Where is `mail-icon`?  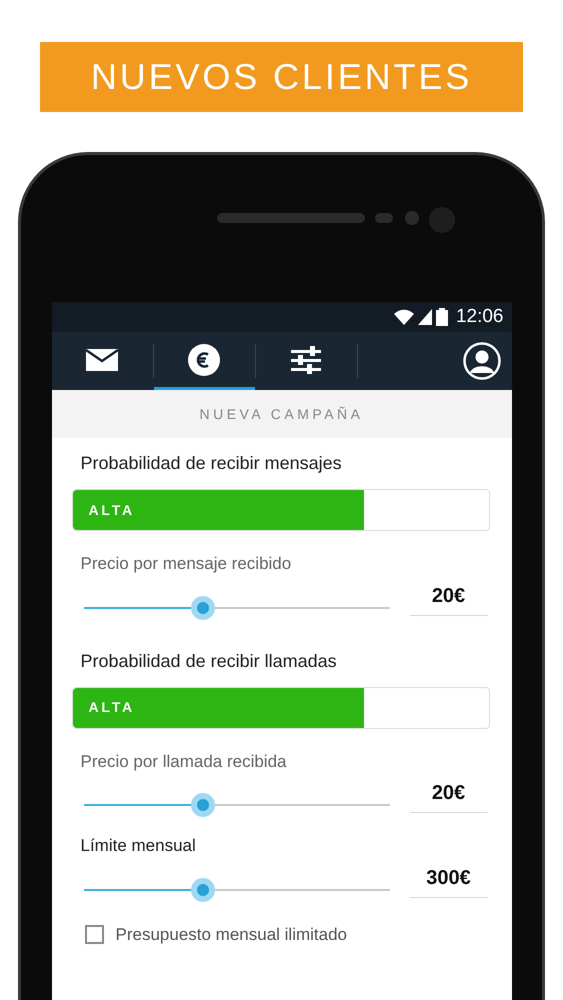 mail-icon is located at coordinates (102, 359).